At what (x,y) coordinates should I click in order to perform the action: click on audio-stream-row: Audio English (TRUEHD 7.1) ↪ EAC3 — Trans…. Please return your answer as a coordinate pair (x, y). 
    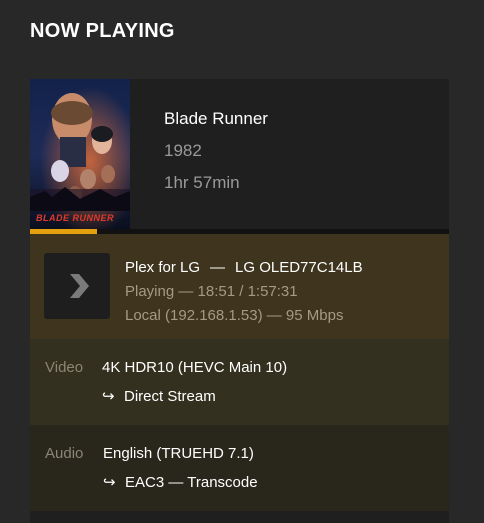
    Looking at the image, I should click on (239, 468).